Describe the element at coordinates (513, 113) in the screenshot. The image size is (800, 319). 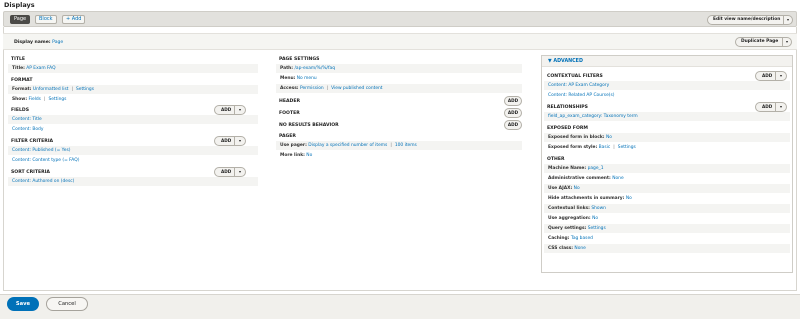
I see `footer-add-button: Add` at that location.